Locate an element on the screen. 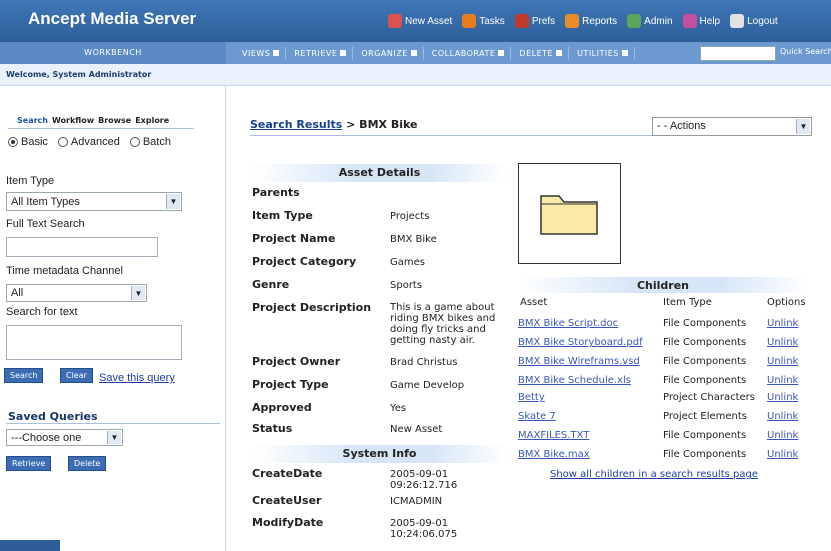 The height and width of the screenshot is (551, 831). sysinfo-value: 2005-09-01 10:24:06.075 is located at coordinates (424, 529).